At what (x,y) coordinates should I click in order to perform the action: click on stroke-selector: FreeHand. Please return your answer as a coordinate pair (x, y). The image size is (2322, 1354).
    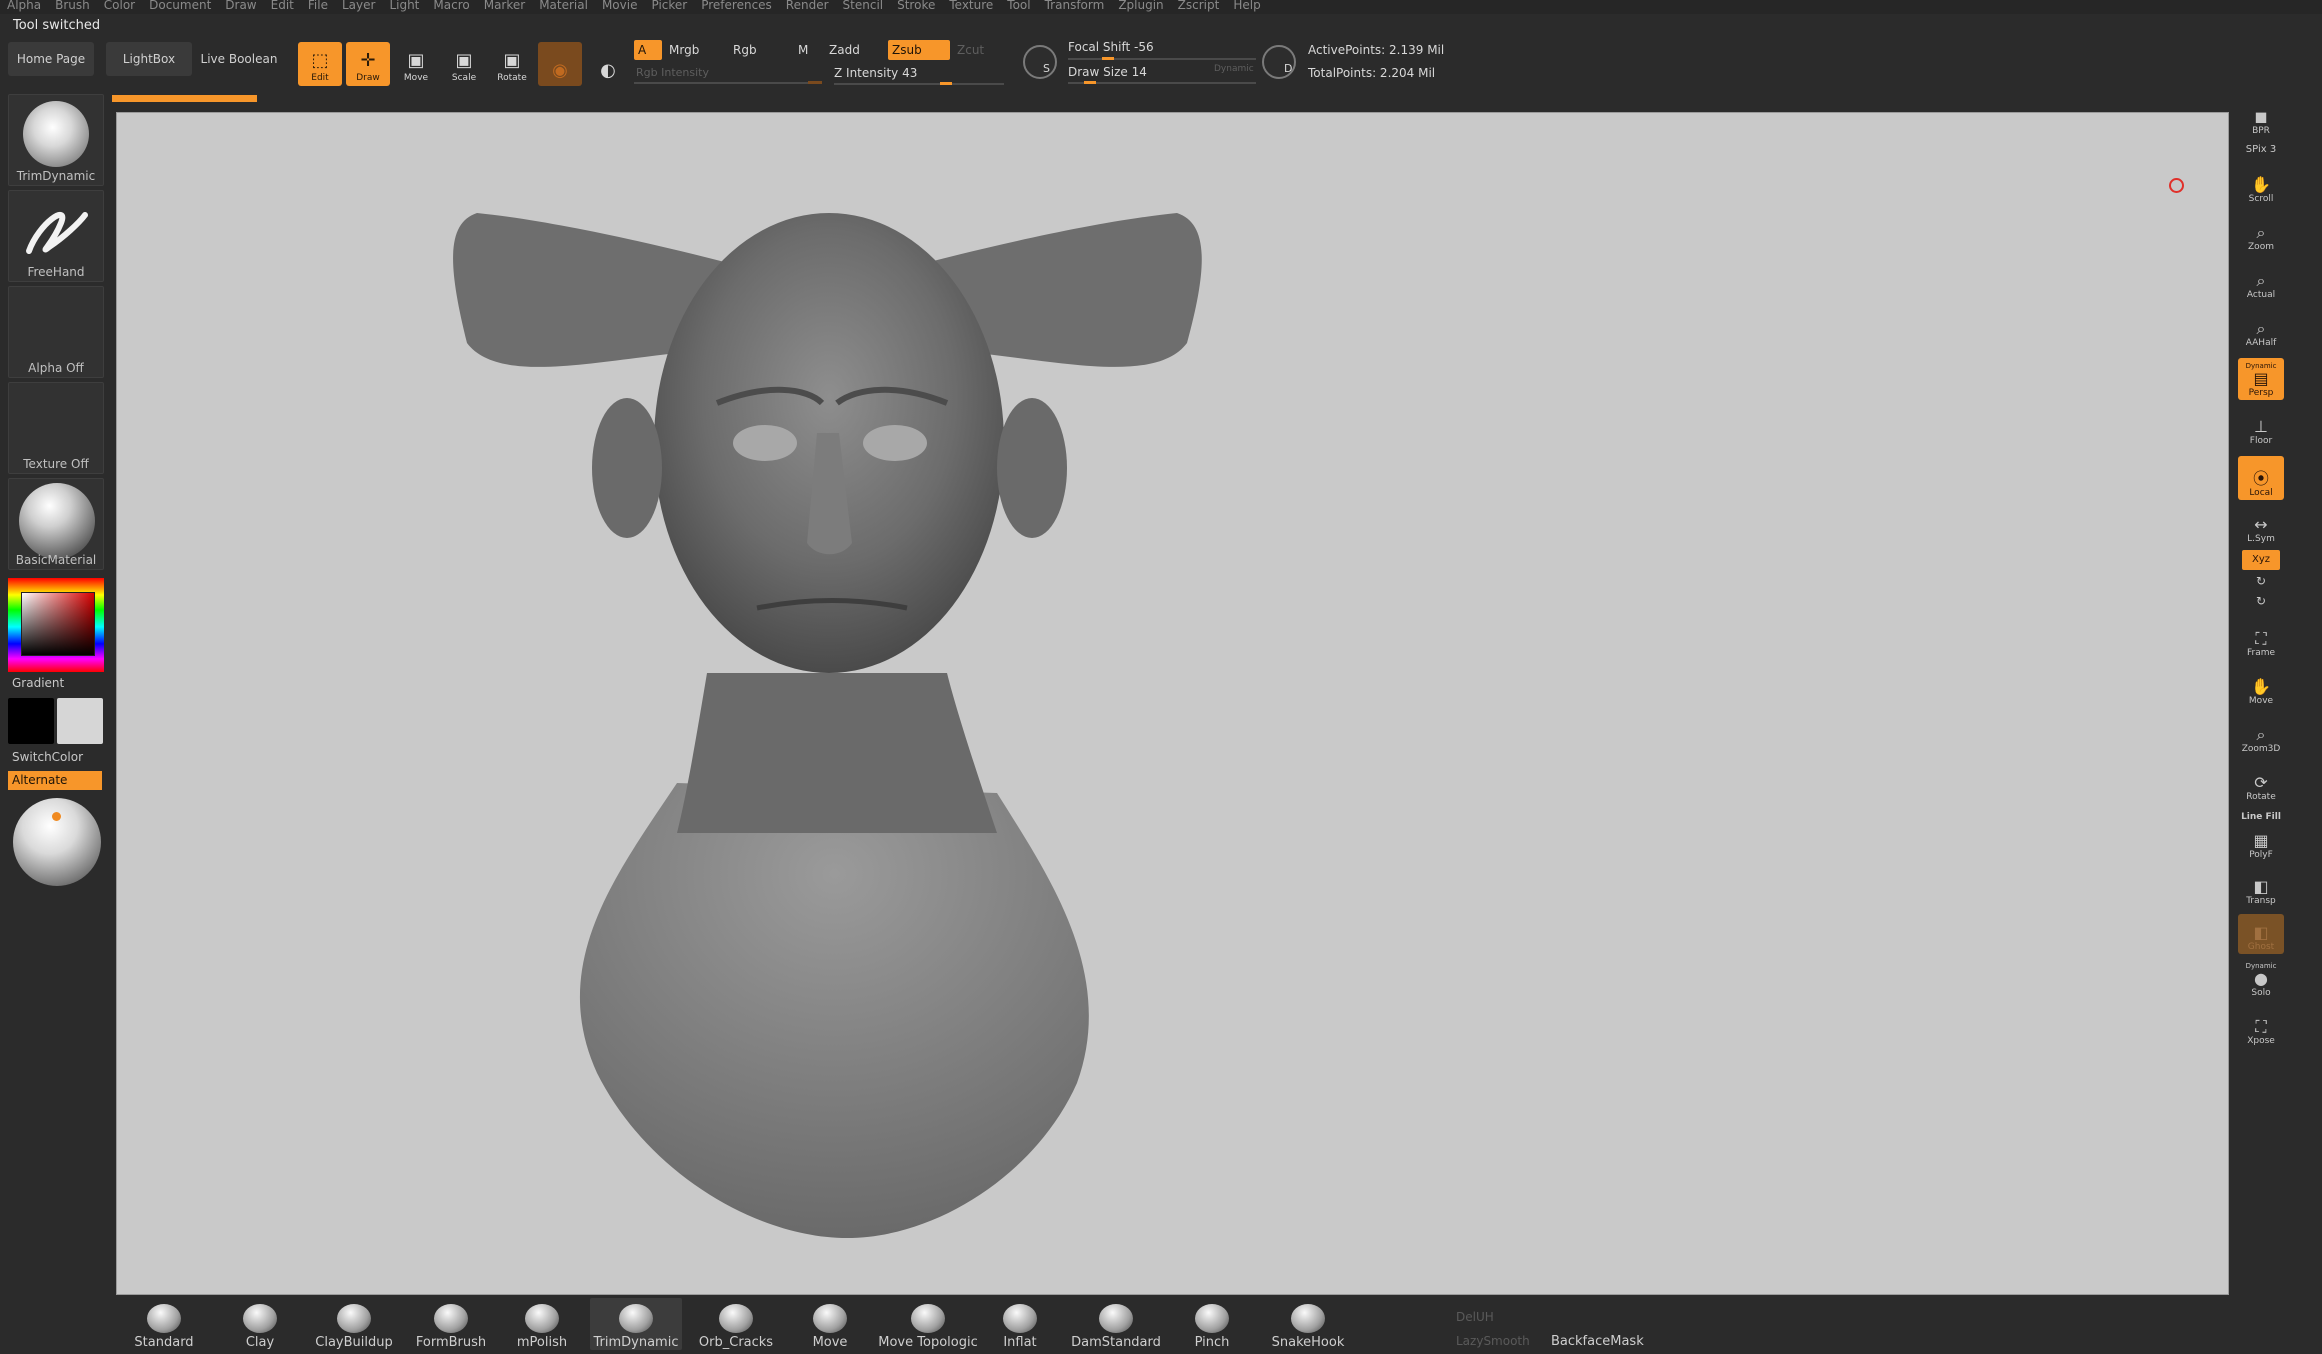
    Looking at the image, I should click on (56, 236).